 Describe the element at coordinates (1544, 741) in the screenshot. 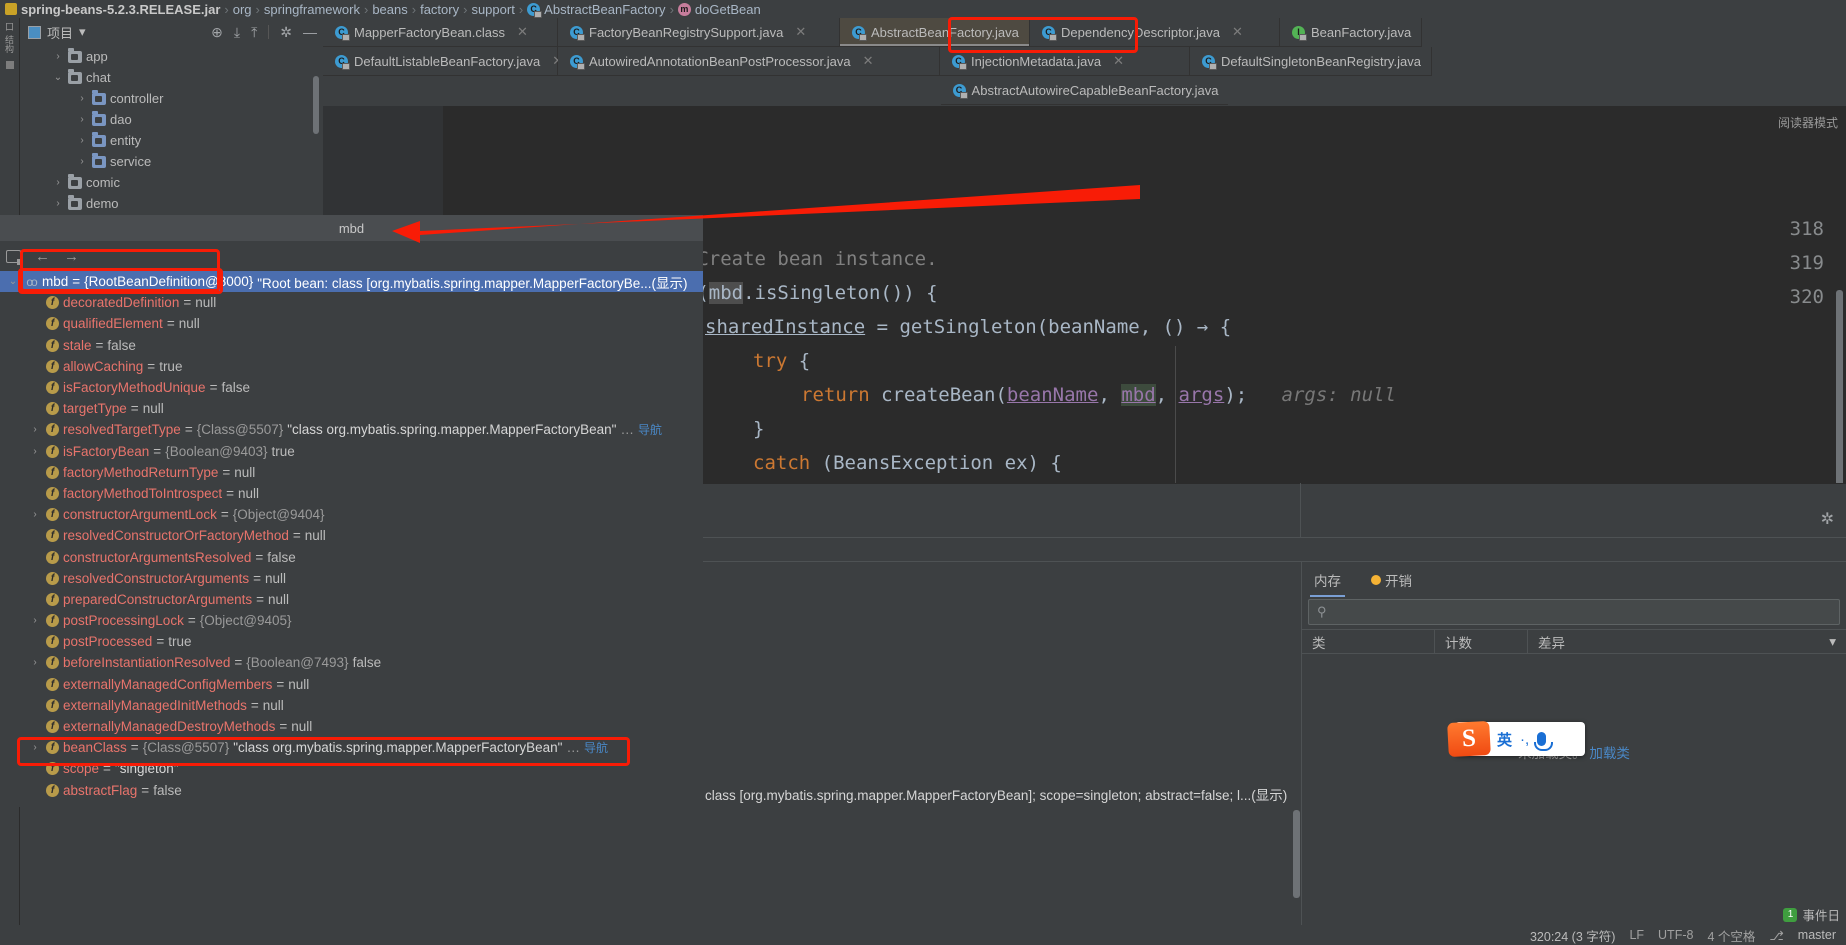

I see `mic-icon` at that location.